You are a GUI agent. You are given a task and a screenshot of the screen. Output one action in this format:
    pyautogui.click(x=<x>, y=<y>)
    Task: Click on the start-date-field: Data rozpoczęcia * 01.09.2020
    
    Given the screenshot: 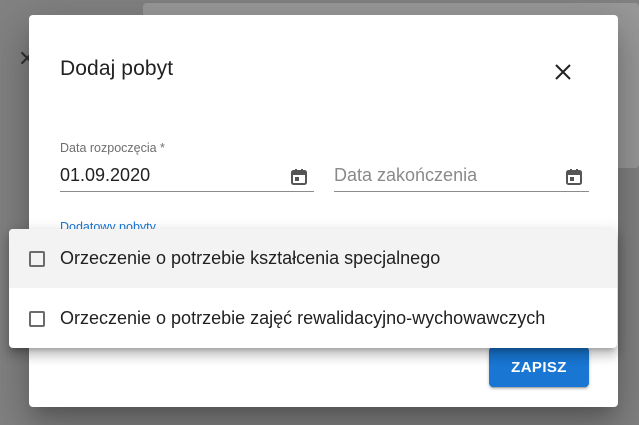 What is the action you would take?
    pyautogui.click(x=187, y=166)
    